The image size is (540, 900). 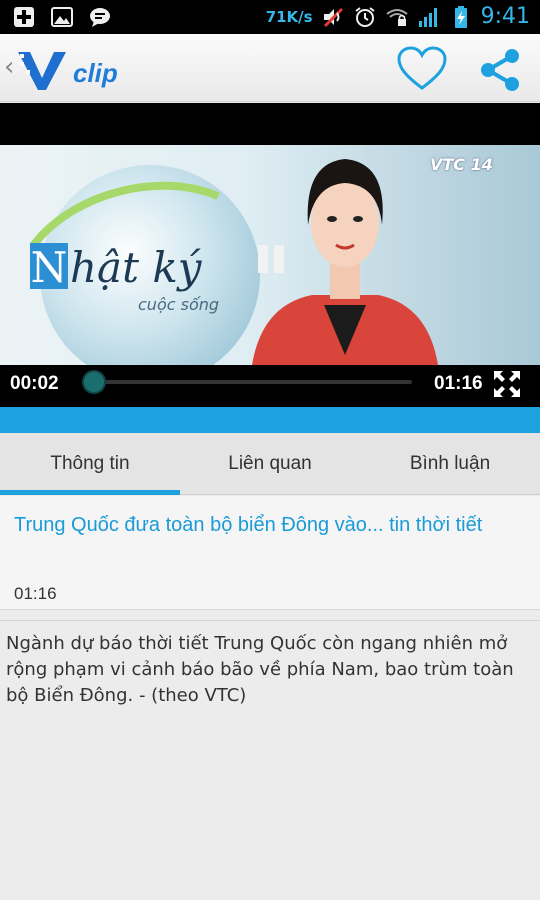 I want to click on share-icon, so click(x=500, y=70).